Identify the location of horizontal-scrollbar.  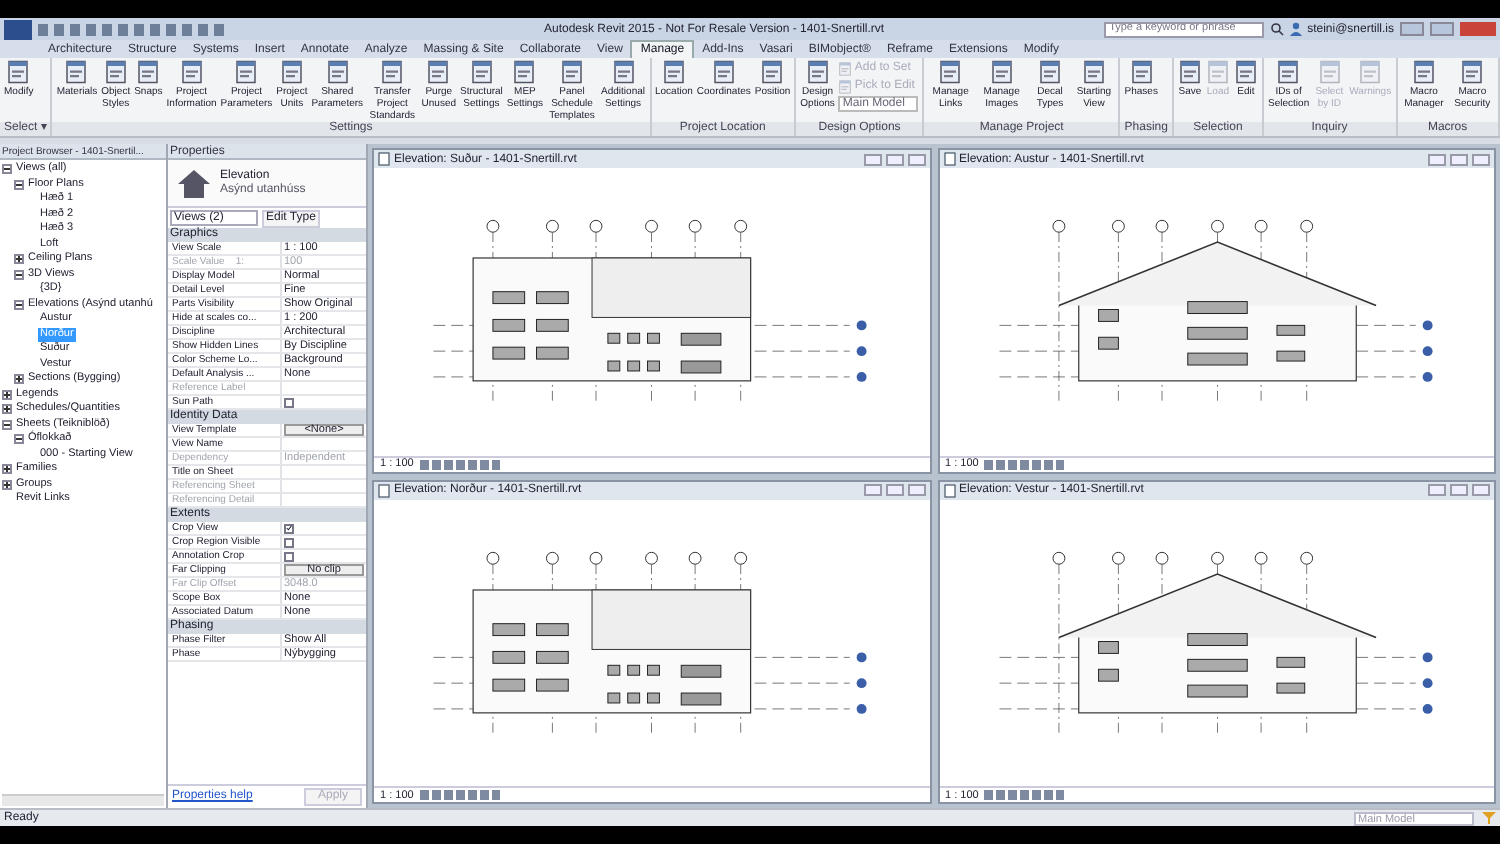
(83, 800).